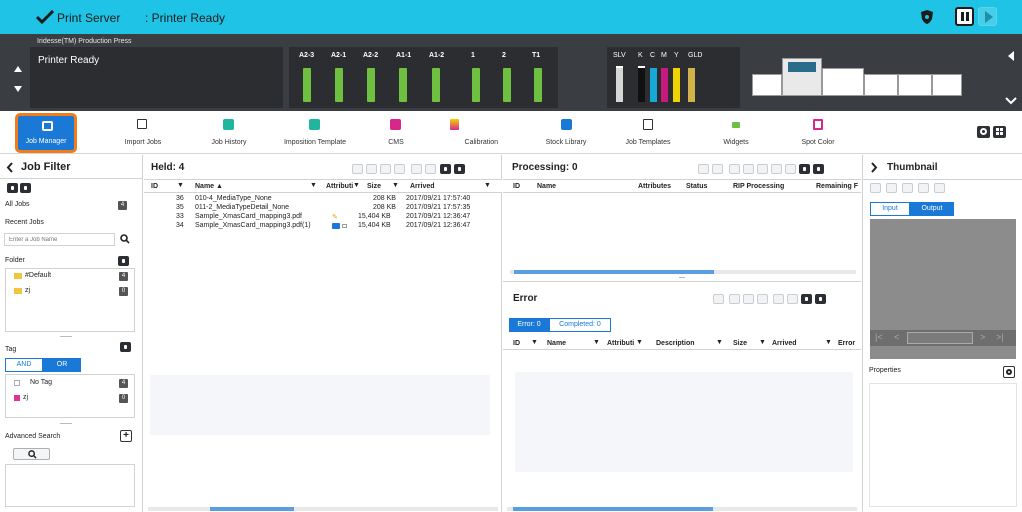 This screenshot has width=1022, height=512. Describe the element at coordinates (422, 186) in the screenshot. I see `col-arrived: Arrived` at that location.